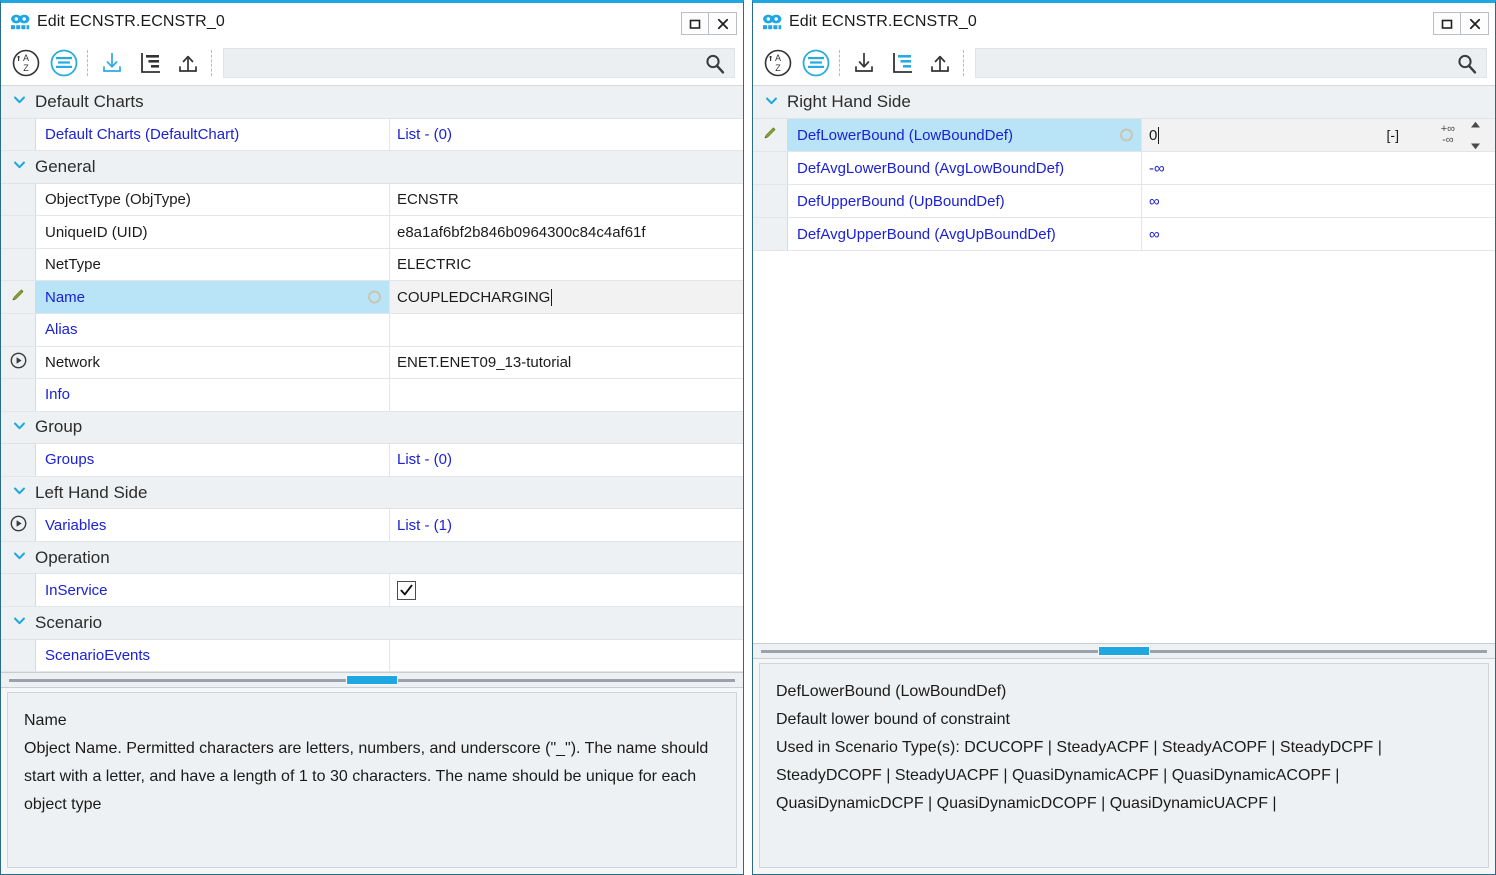  I want to click on group-header-default-charts: Default Charts, so click(372, 102).